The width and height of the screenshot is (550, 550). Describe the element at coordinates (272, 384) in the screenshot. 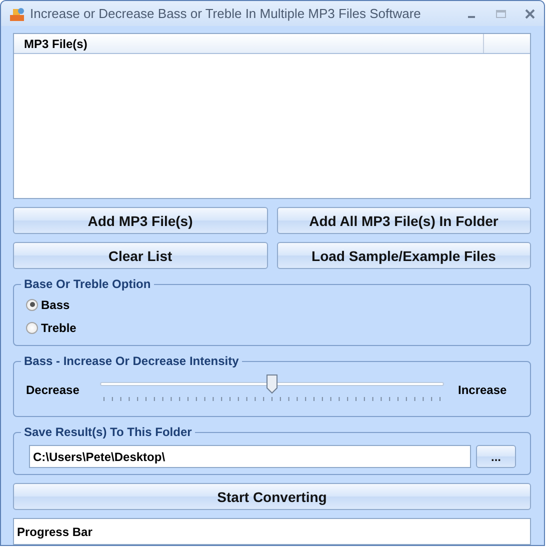

I see `slider-thumb` at that location.